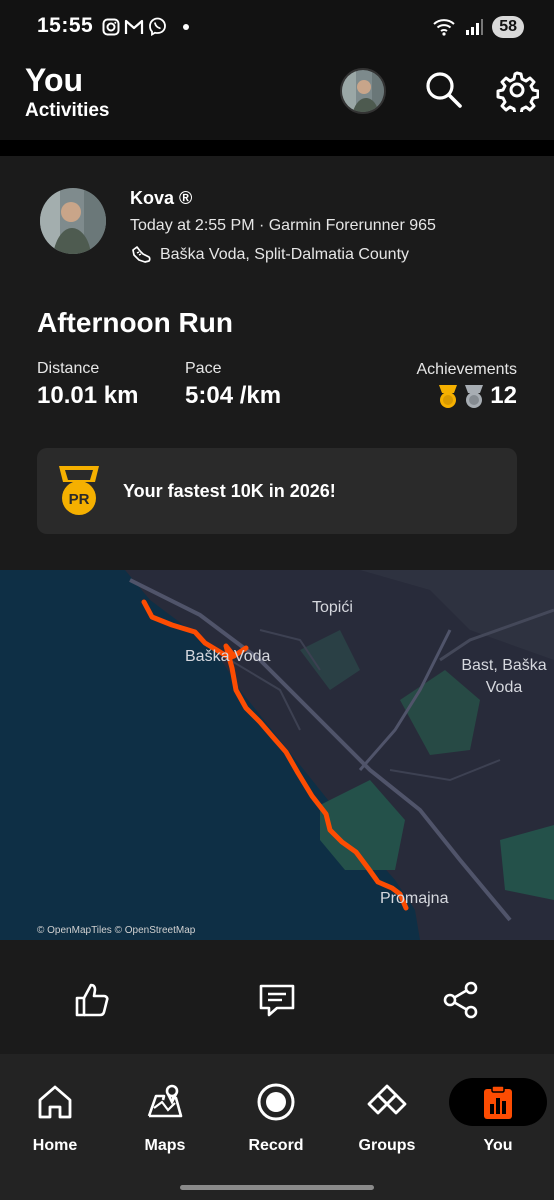  What do you see at coordinates (444, 90) in the screenshot?
I see `search-icon` at bounding box center [444, 90].